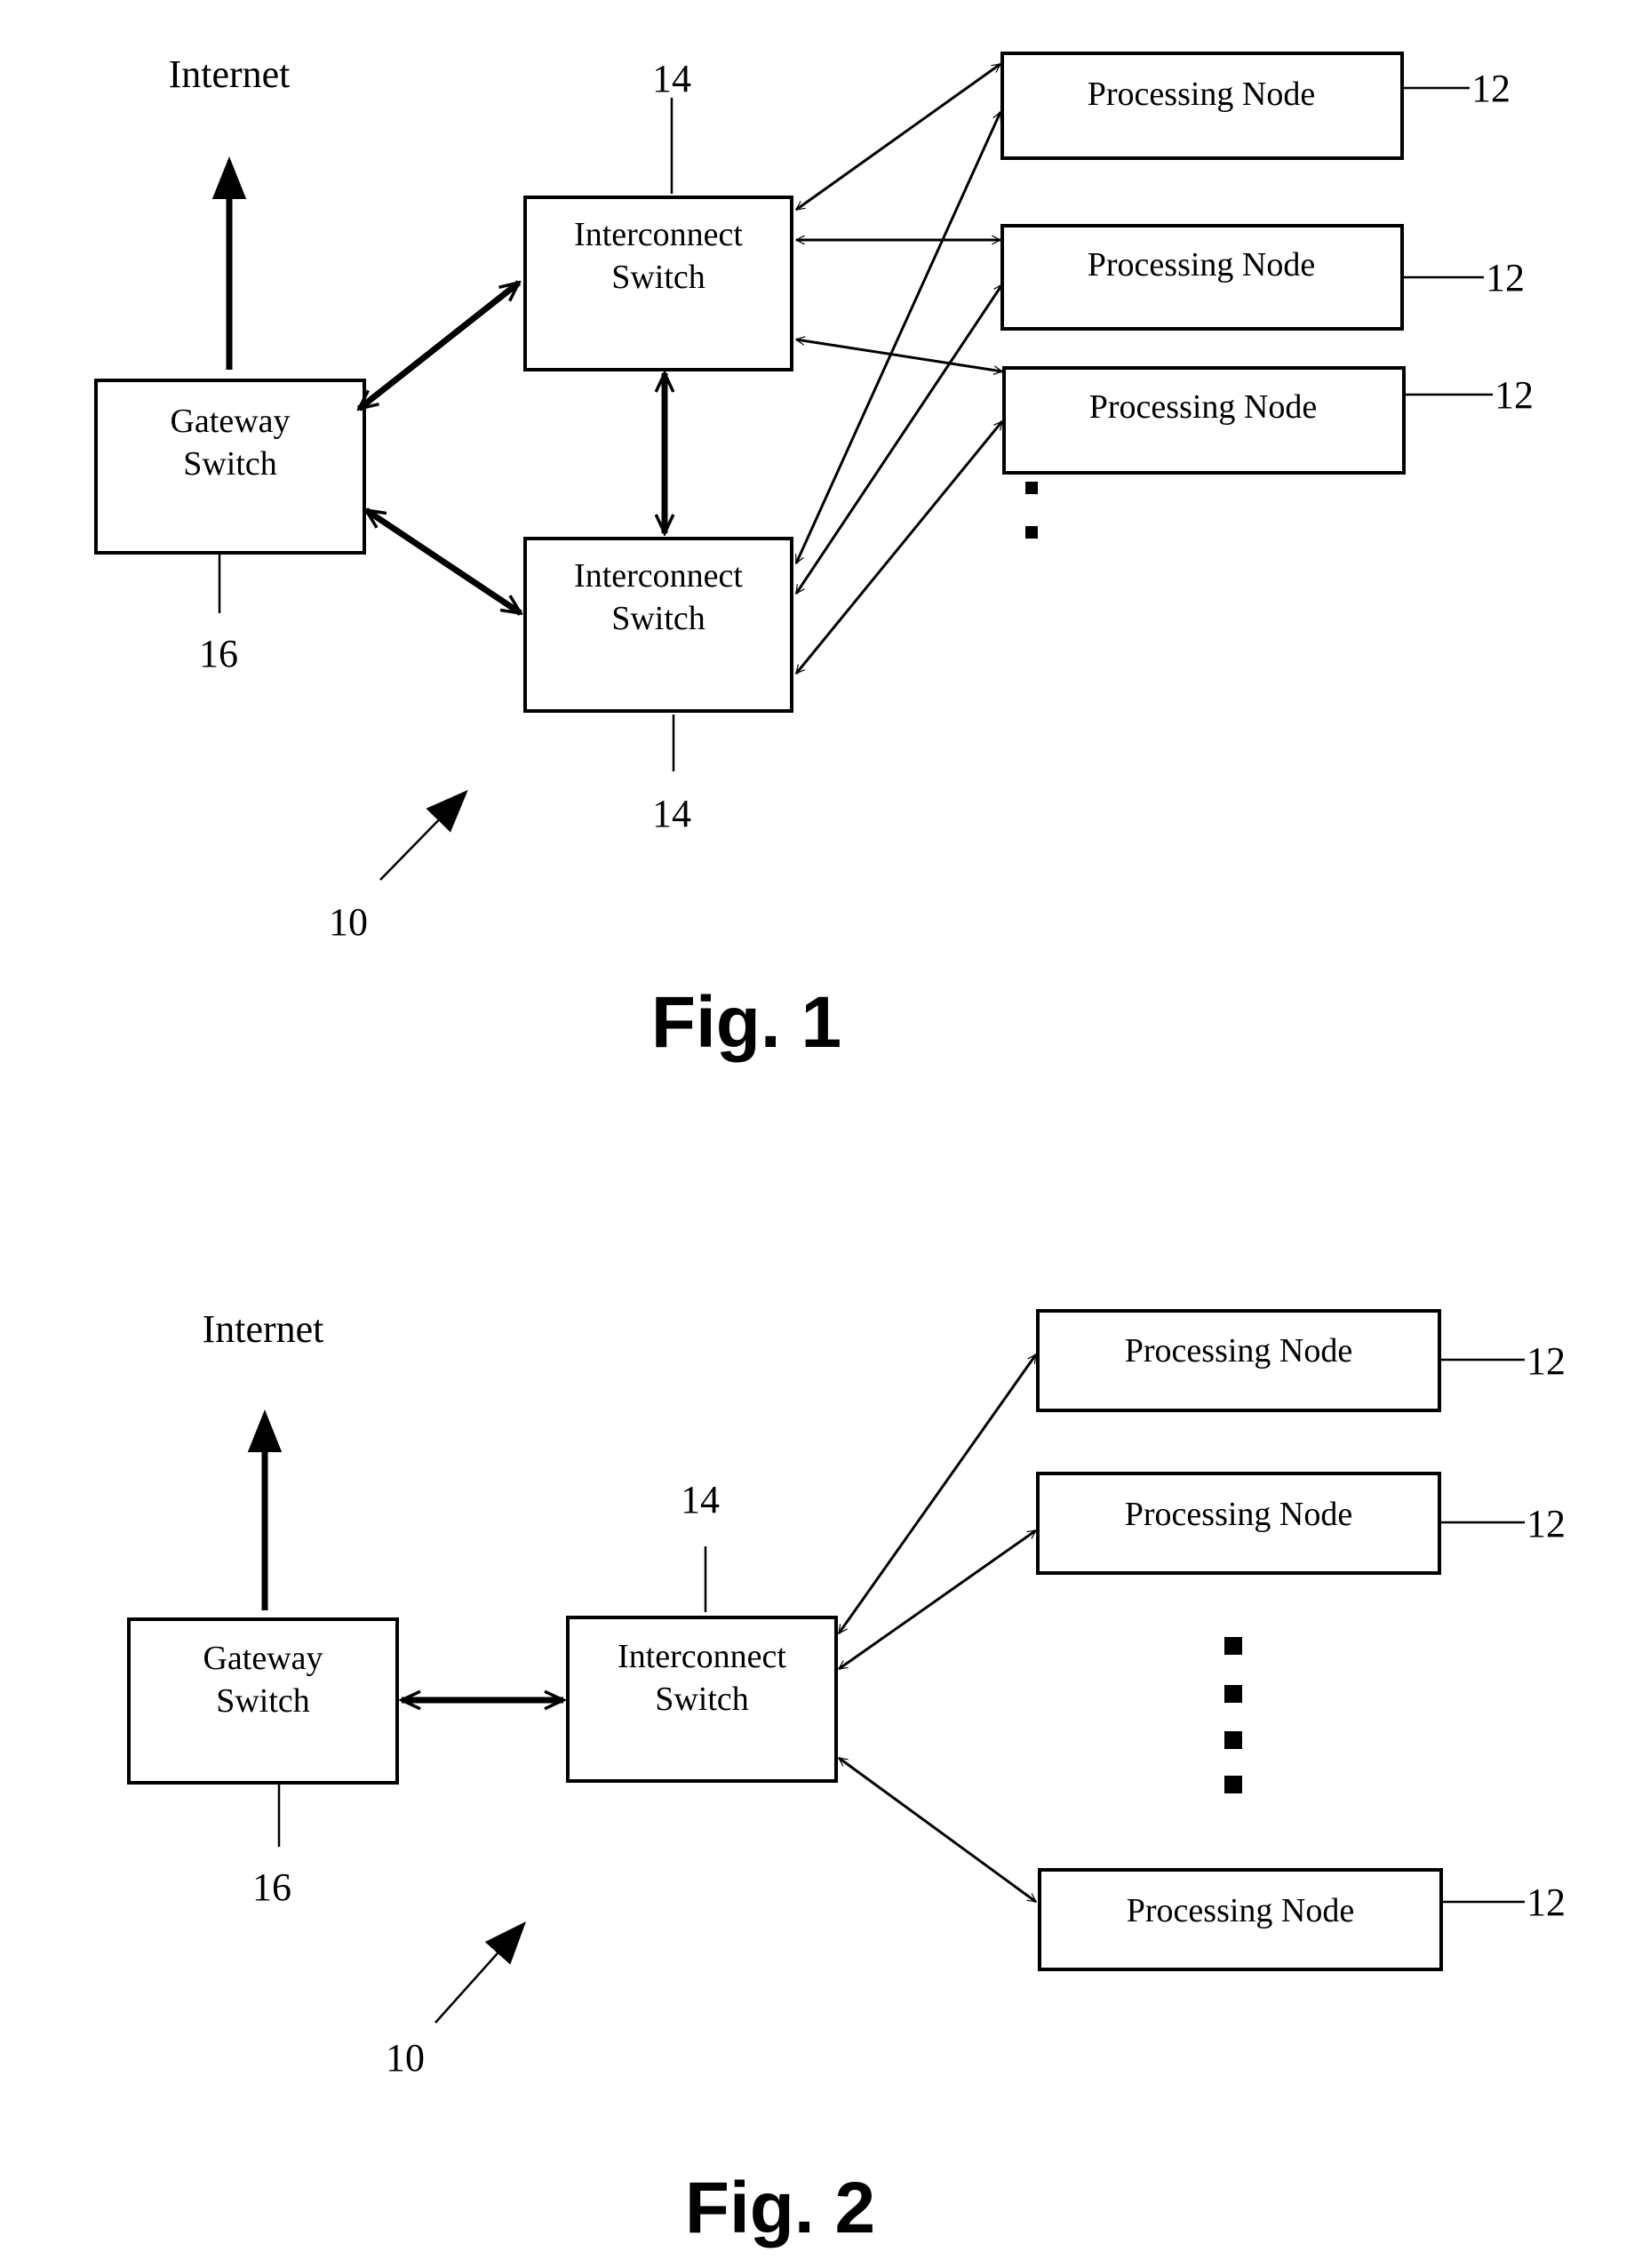 This screenshot has height=2268, width=1642. I want to click on interconnect-label-line2: Switch, so click(702, 1699).